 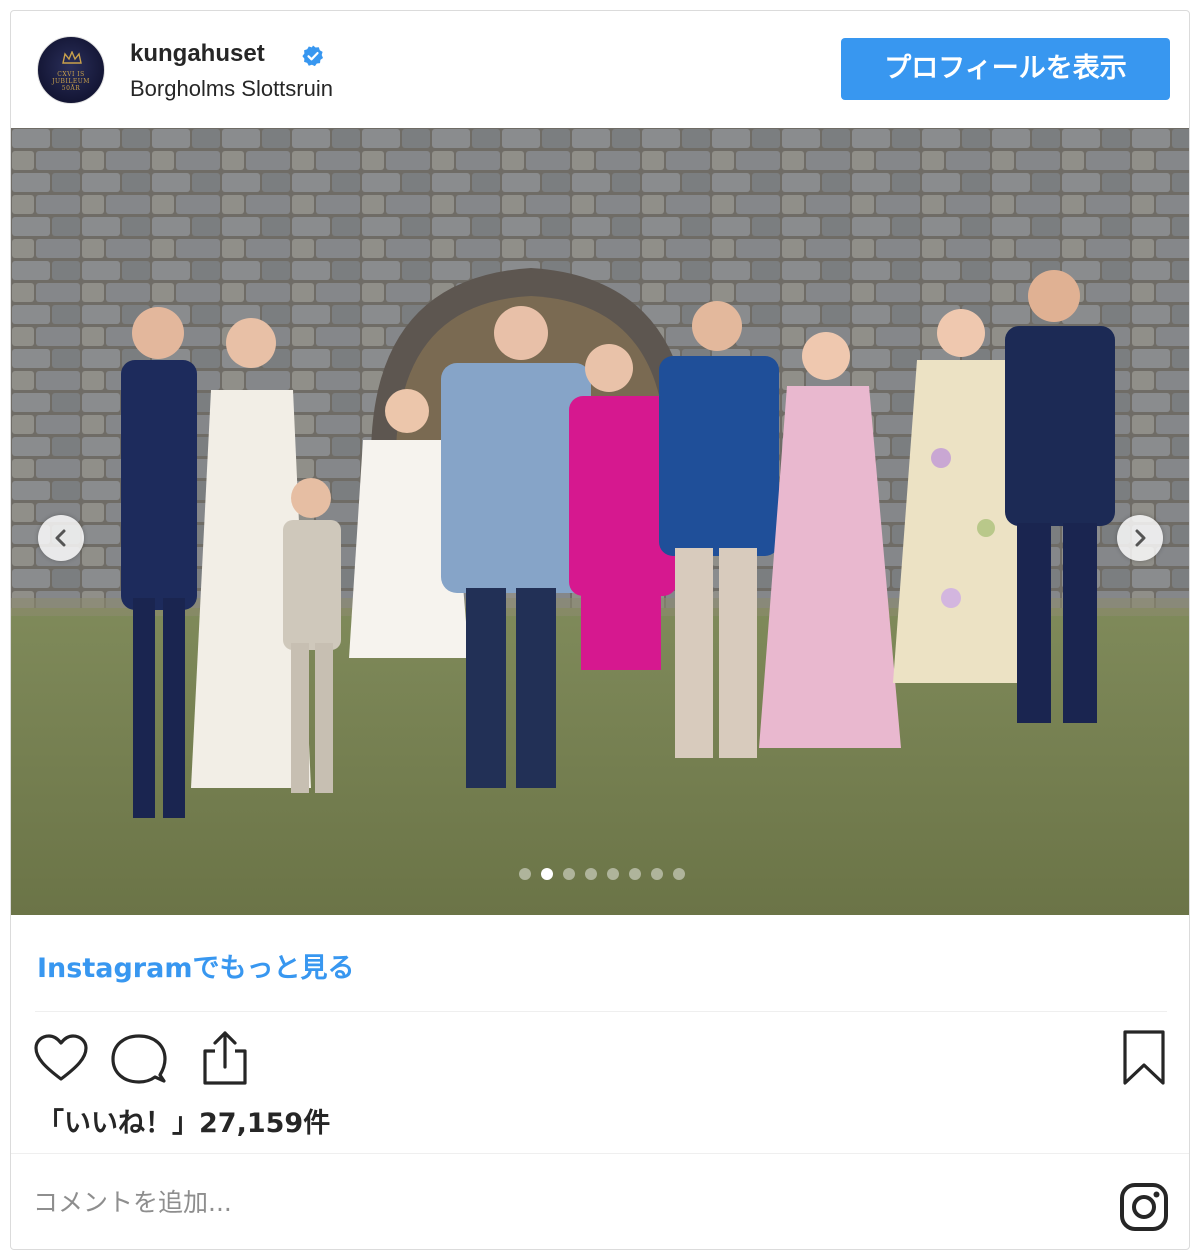 I want to click on divider, so click(x=601, y=1011).